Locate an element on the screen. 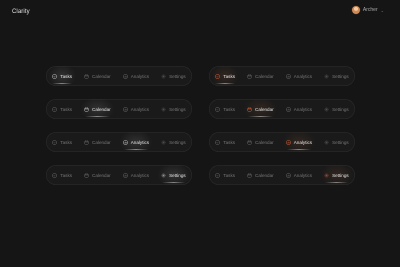 The image size is (400, 267). tab-bar-accent-row-2: Tasks Calendar Analytics Settings is located at coordinates (282, 109).